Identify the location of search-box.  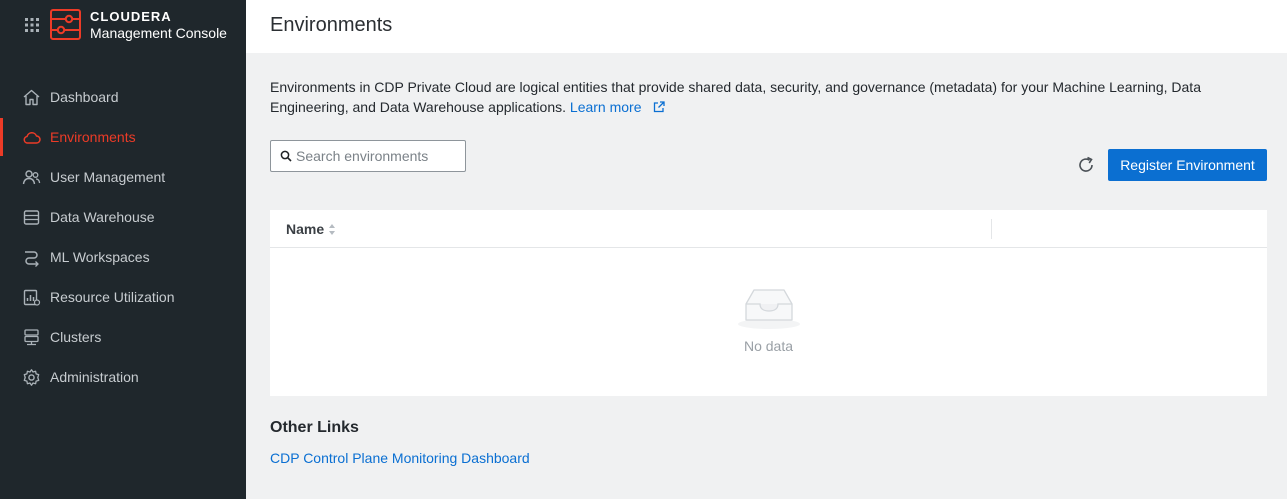
(368, 156).